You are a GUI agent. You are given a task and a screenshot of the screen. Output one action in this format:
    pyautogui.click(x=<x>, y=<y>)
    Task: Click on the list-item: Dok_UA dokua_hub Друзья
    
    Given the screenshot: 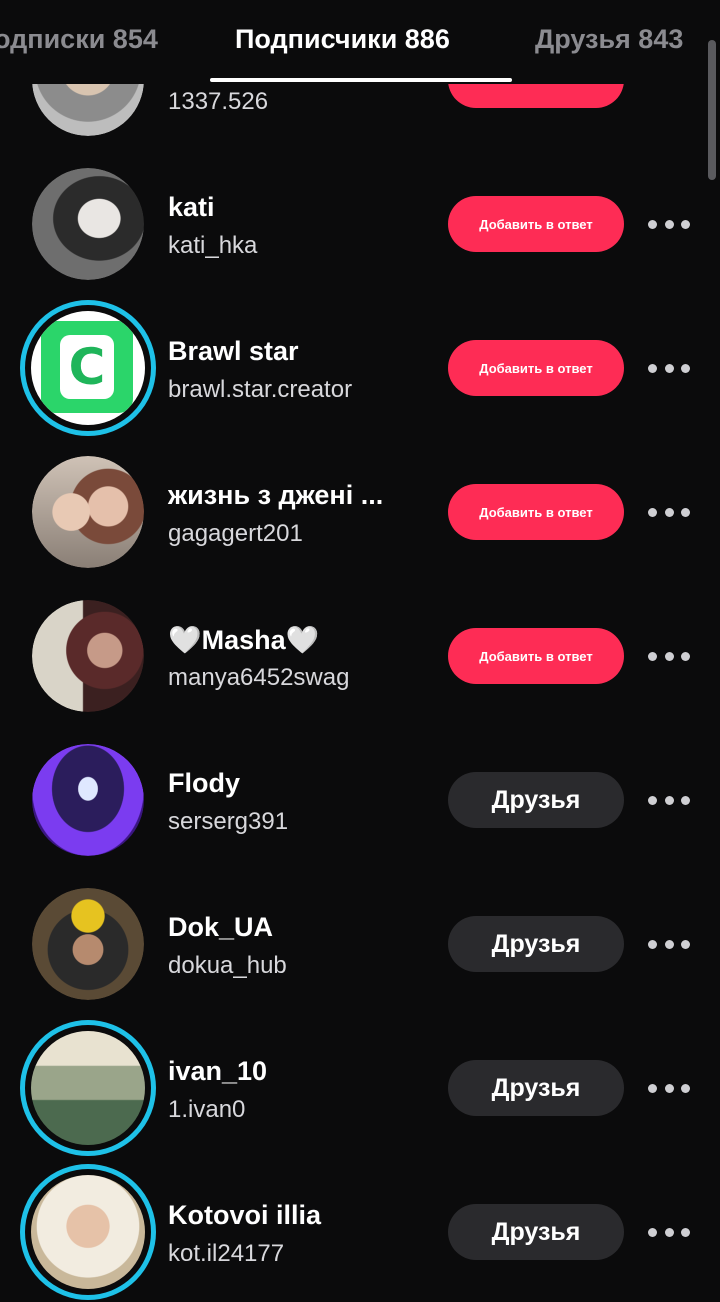 What is the action you would take?
    pyautogui.click(x=360, y=942)
    